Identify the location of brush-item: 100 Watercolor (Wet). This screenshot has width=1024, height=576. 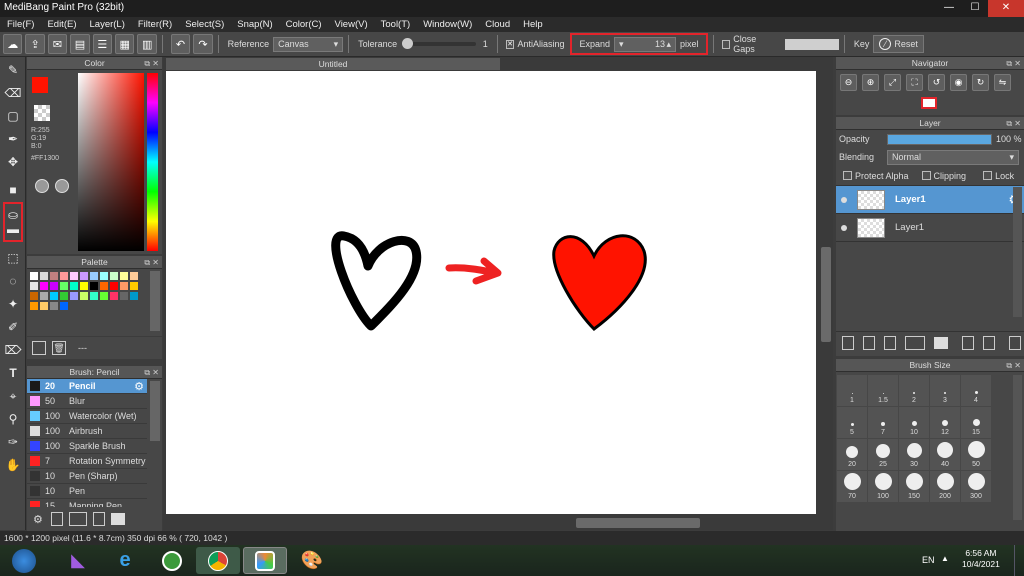
(87, 416).